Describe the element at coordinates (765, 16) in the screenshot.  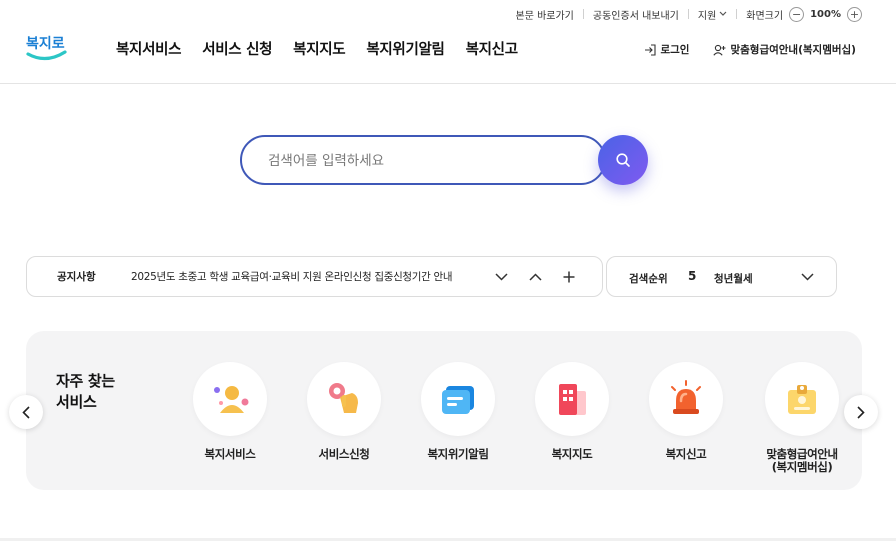
I see `zoom-label: 화면크기` at that location.